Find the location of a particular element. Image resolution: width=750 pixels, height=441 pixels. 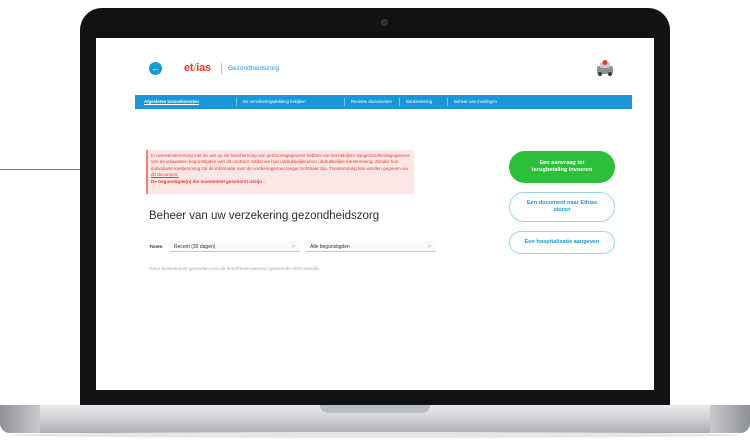

nav-item-recente-documenten: Recente documenten is located at coordinates (371, 101).